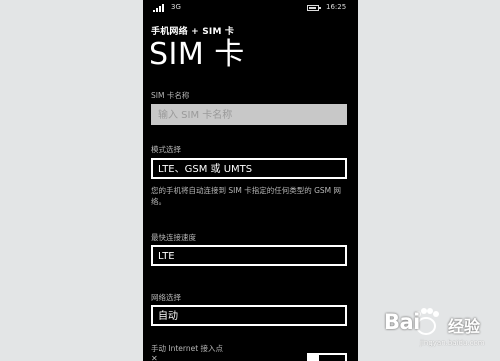 The image size is (500, 361). Describe the element at coordinates (158, 8) in the screenshot. I see `signal-strength-icon` at that location.